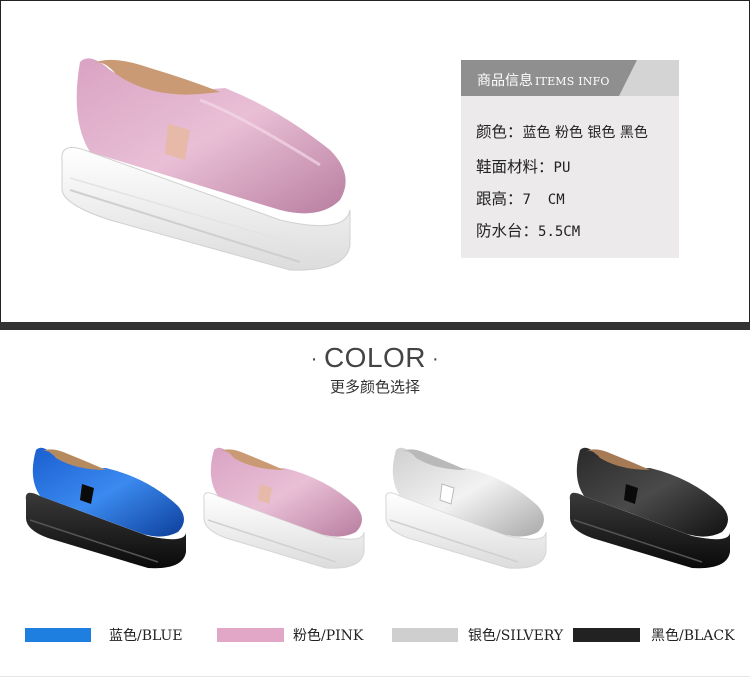 Image resolution: width=750 pixels, height=682 pixels. What do you see at coordinates (375, 326) in the screenshot?
I see `section-divider` at bounding box center [375, 326].